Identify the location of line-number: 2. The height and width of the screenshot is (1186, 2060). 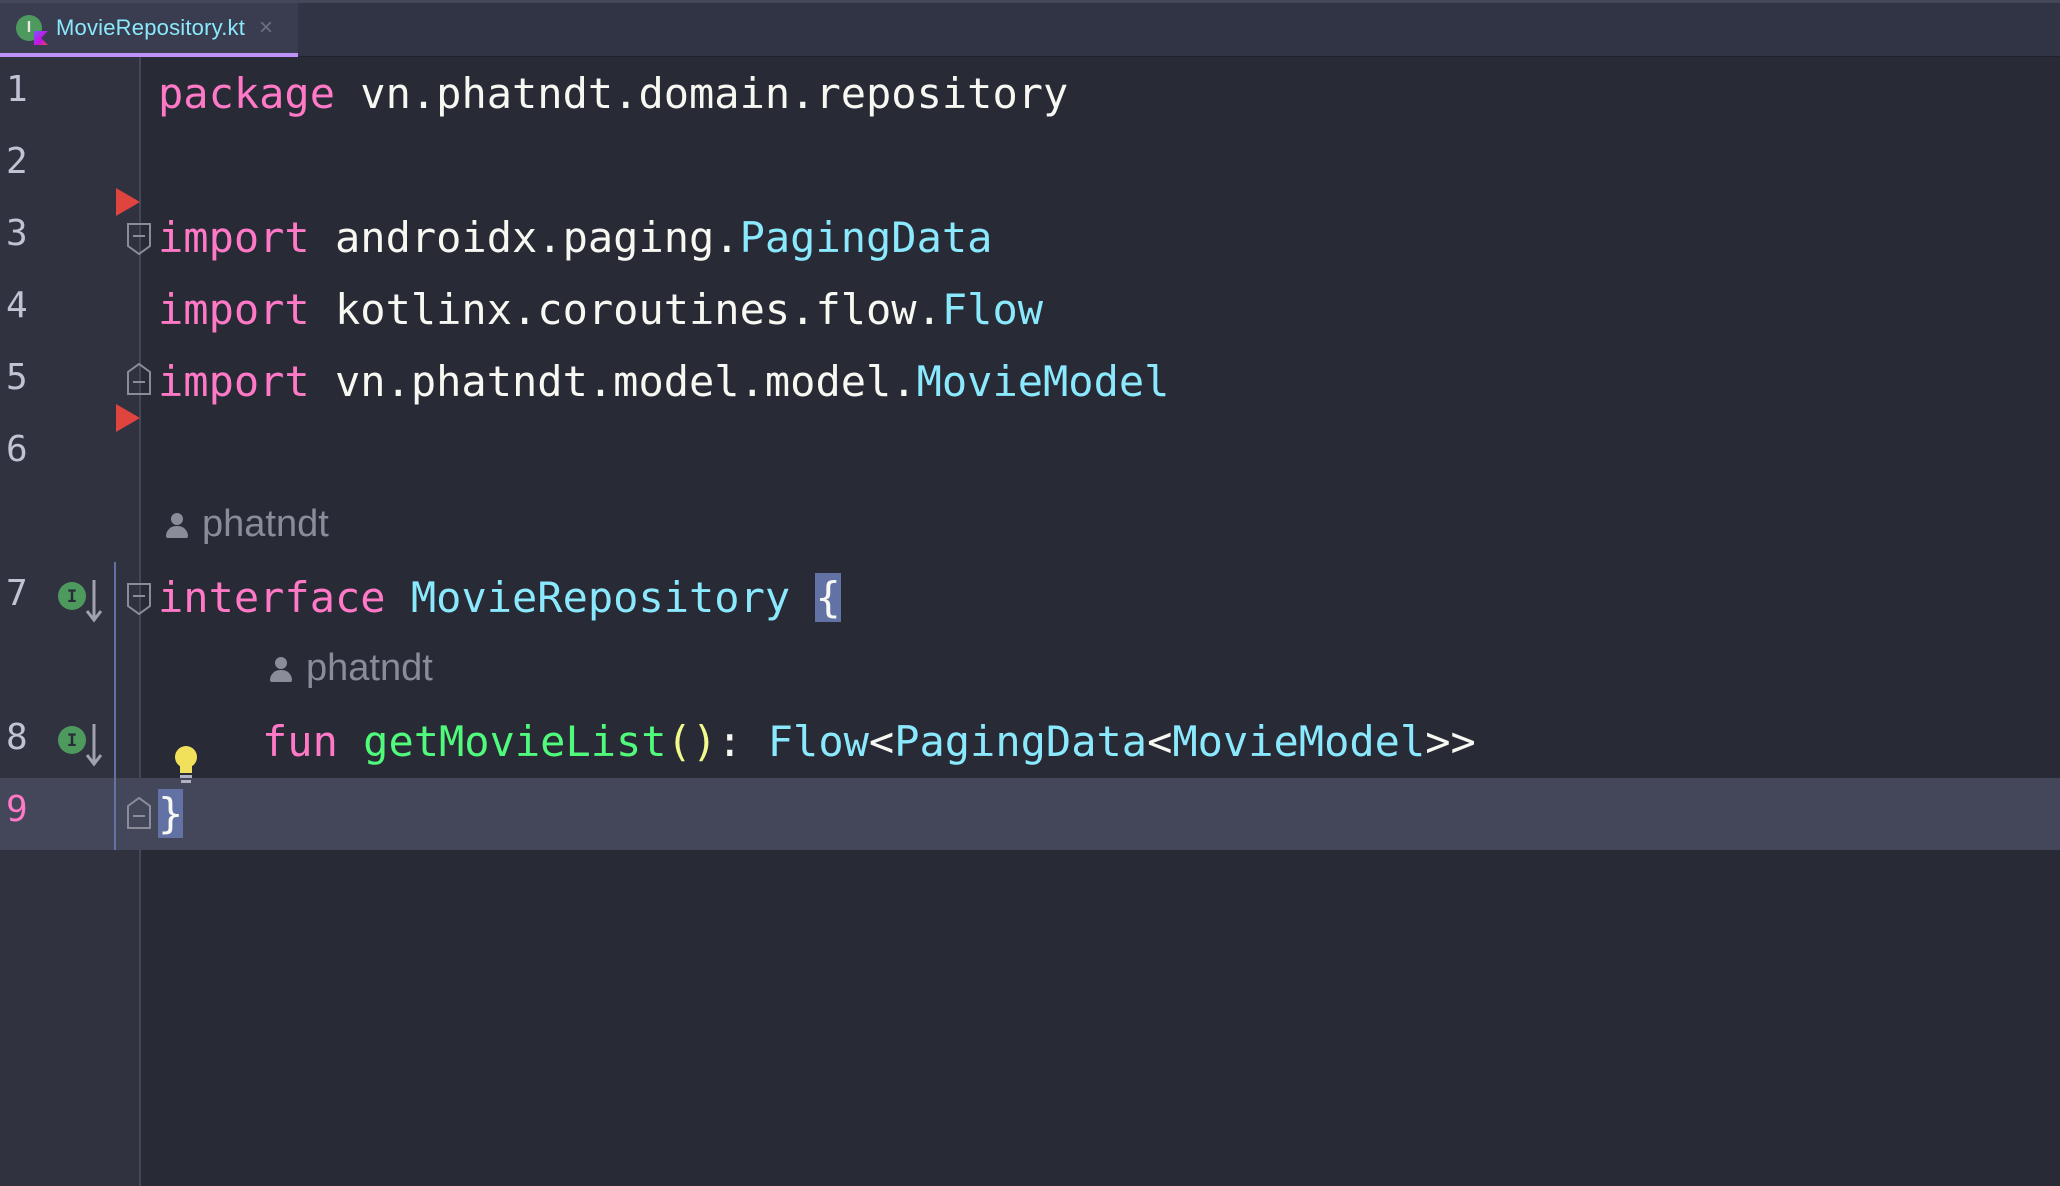
(17, 161).